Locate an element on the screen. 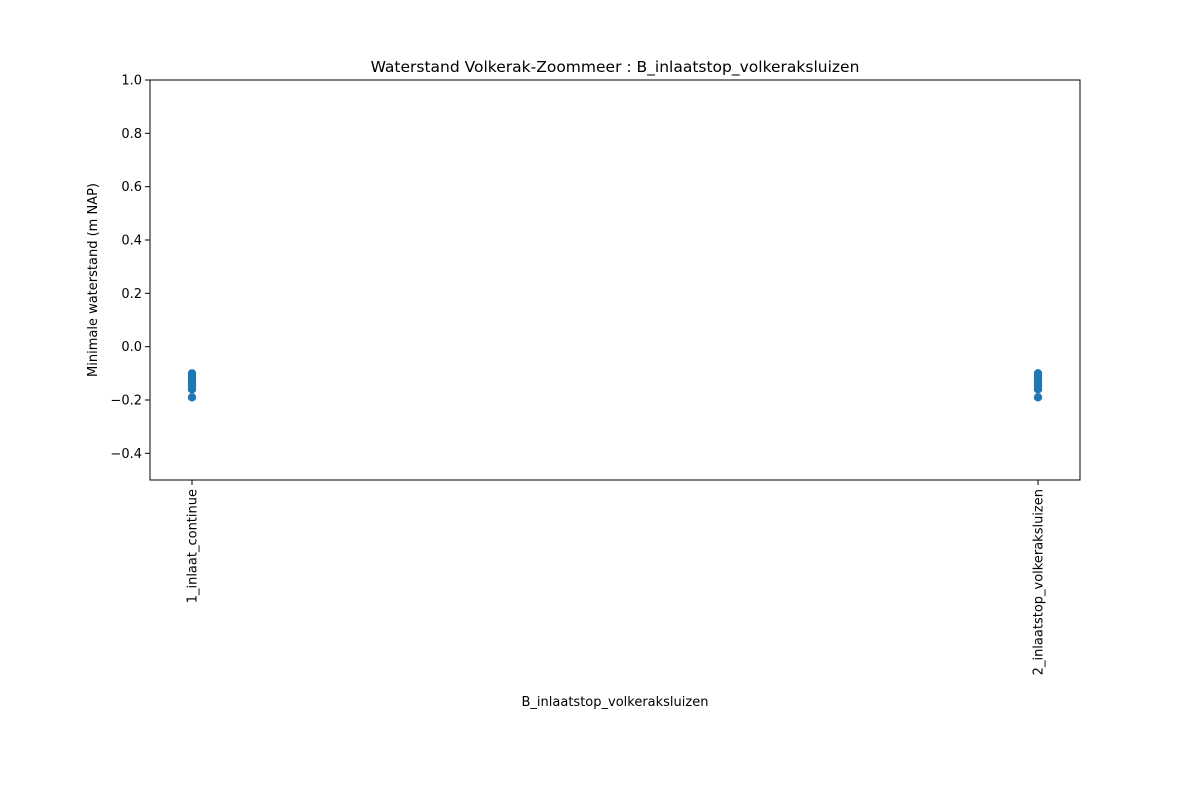 This screenshot has width=1200, height=800. y-tick-label: 0.4 is located at coordinates (131, 241).